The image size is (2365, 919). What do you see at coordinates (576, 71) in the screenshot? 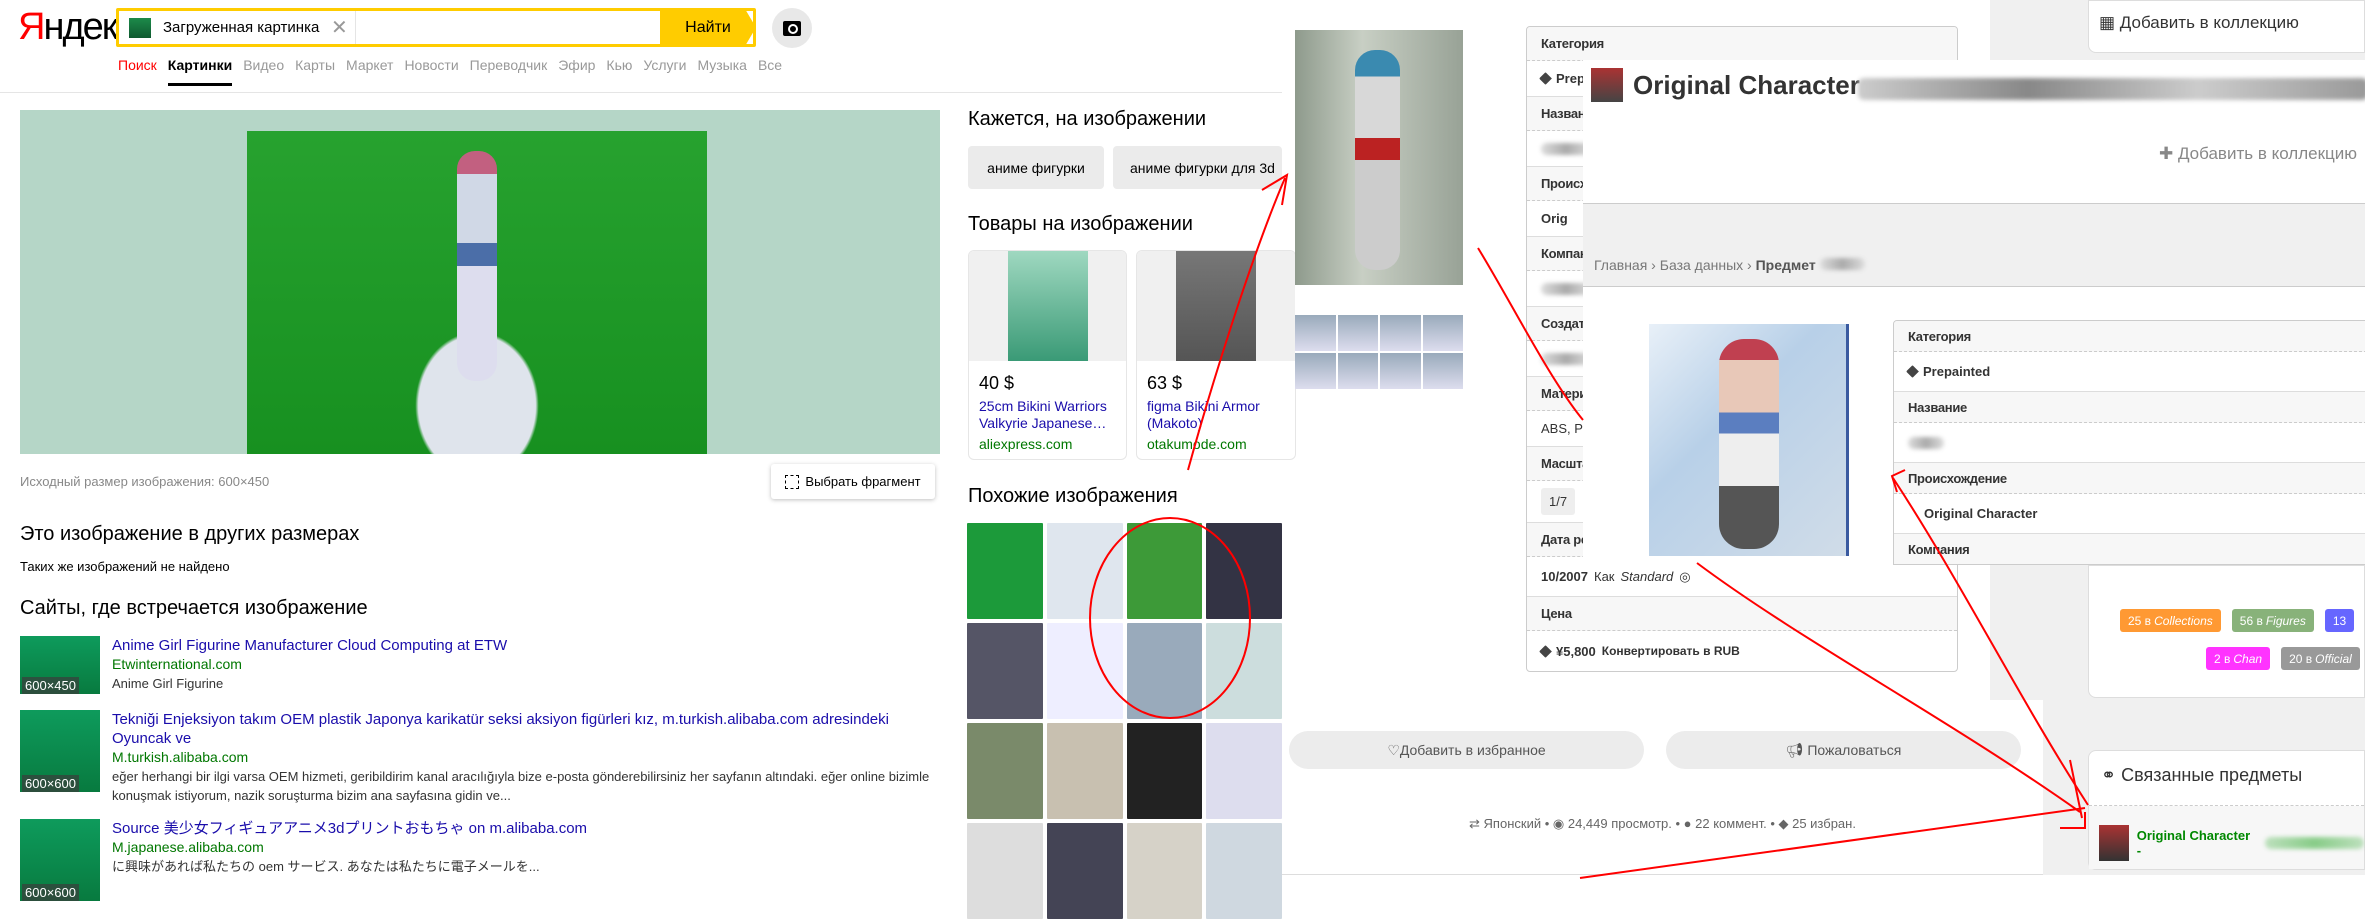
I see `nav-efir: Эфир` at bounding box center [576, 71].